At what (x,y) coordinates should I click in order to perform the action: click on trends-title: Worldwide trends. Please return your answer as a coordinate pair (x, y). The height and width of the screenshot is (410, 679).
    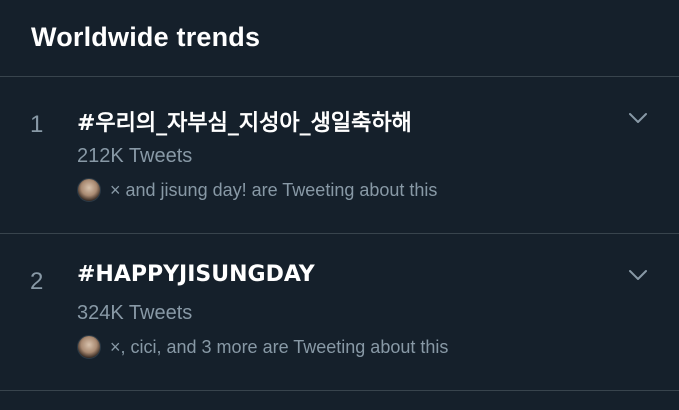
    Looking at the image, I should click on (146, 36).